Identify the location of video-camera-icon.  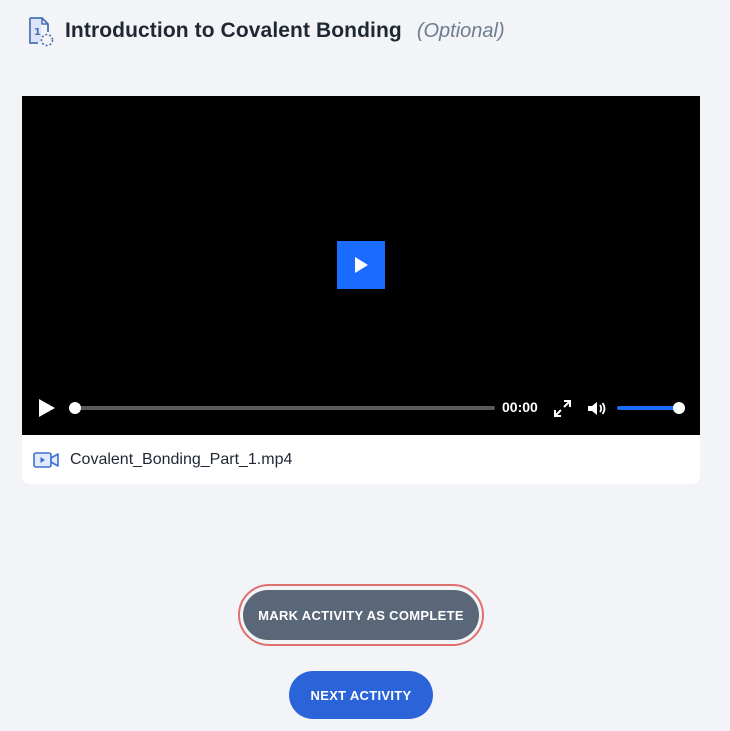
(46, 459).